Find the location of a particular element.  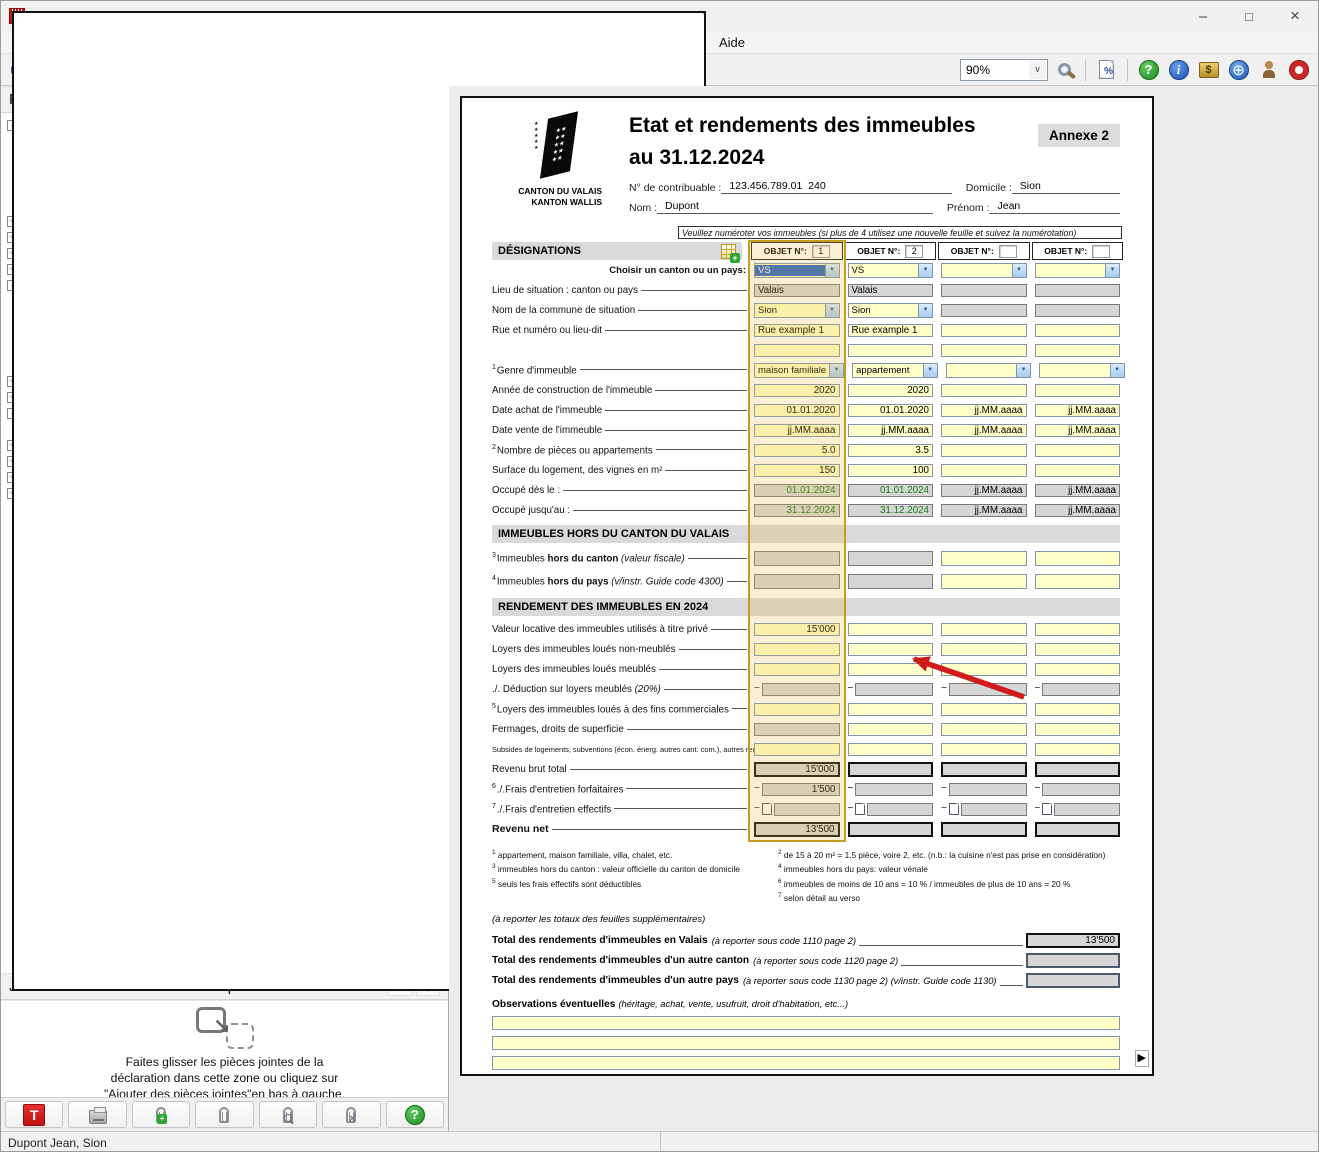

nombre-pieces-obj3-input is located at coordinates (984, 450).